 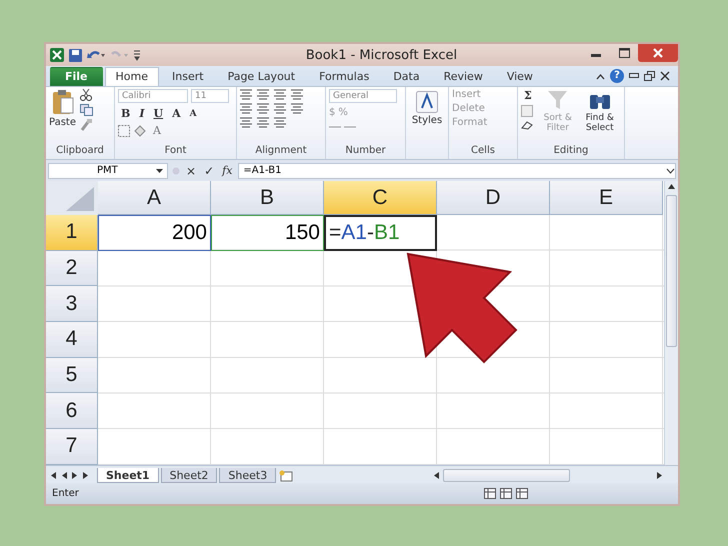 I want to click on align-right-icon, so click(x=280, y=108).